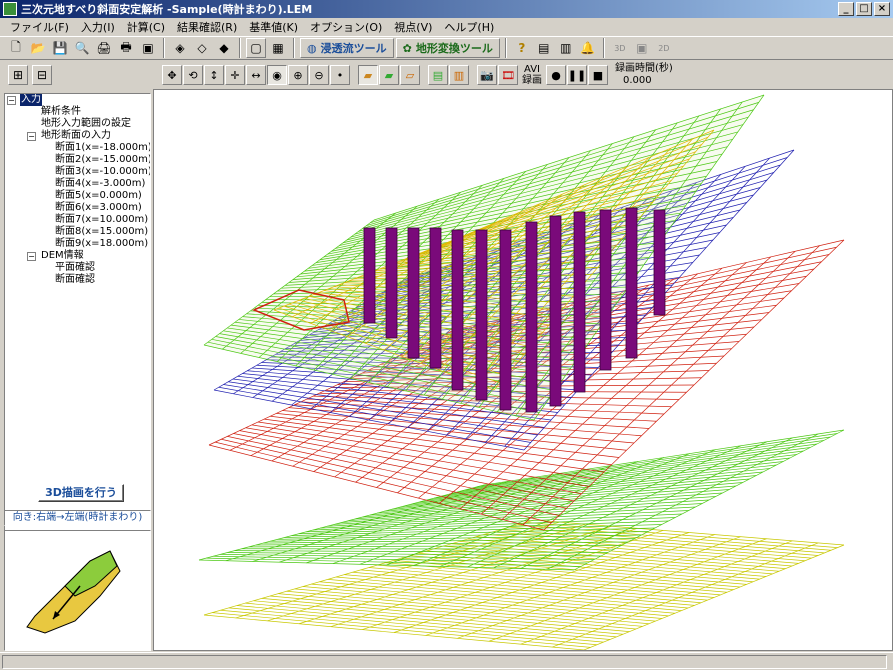  I want to click on tree-section-item: 断面6(x=3.000m), so click(98, 208).